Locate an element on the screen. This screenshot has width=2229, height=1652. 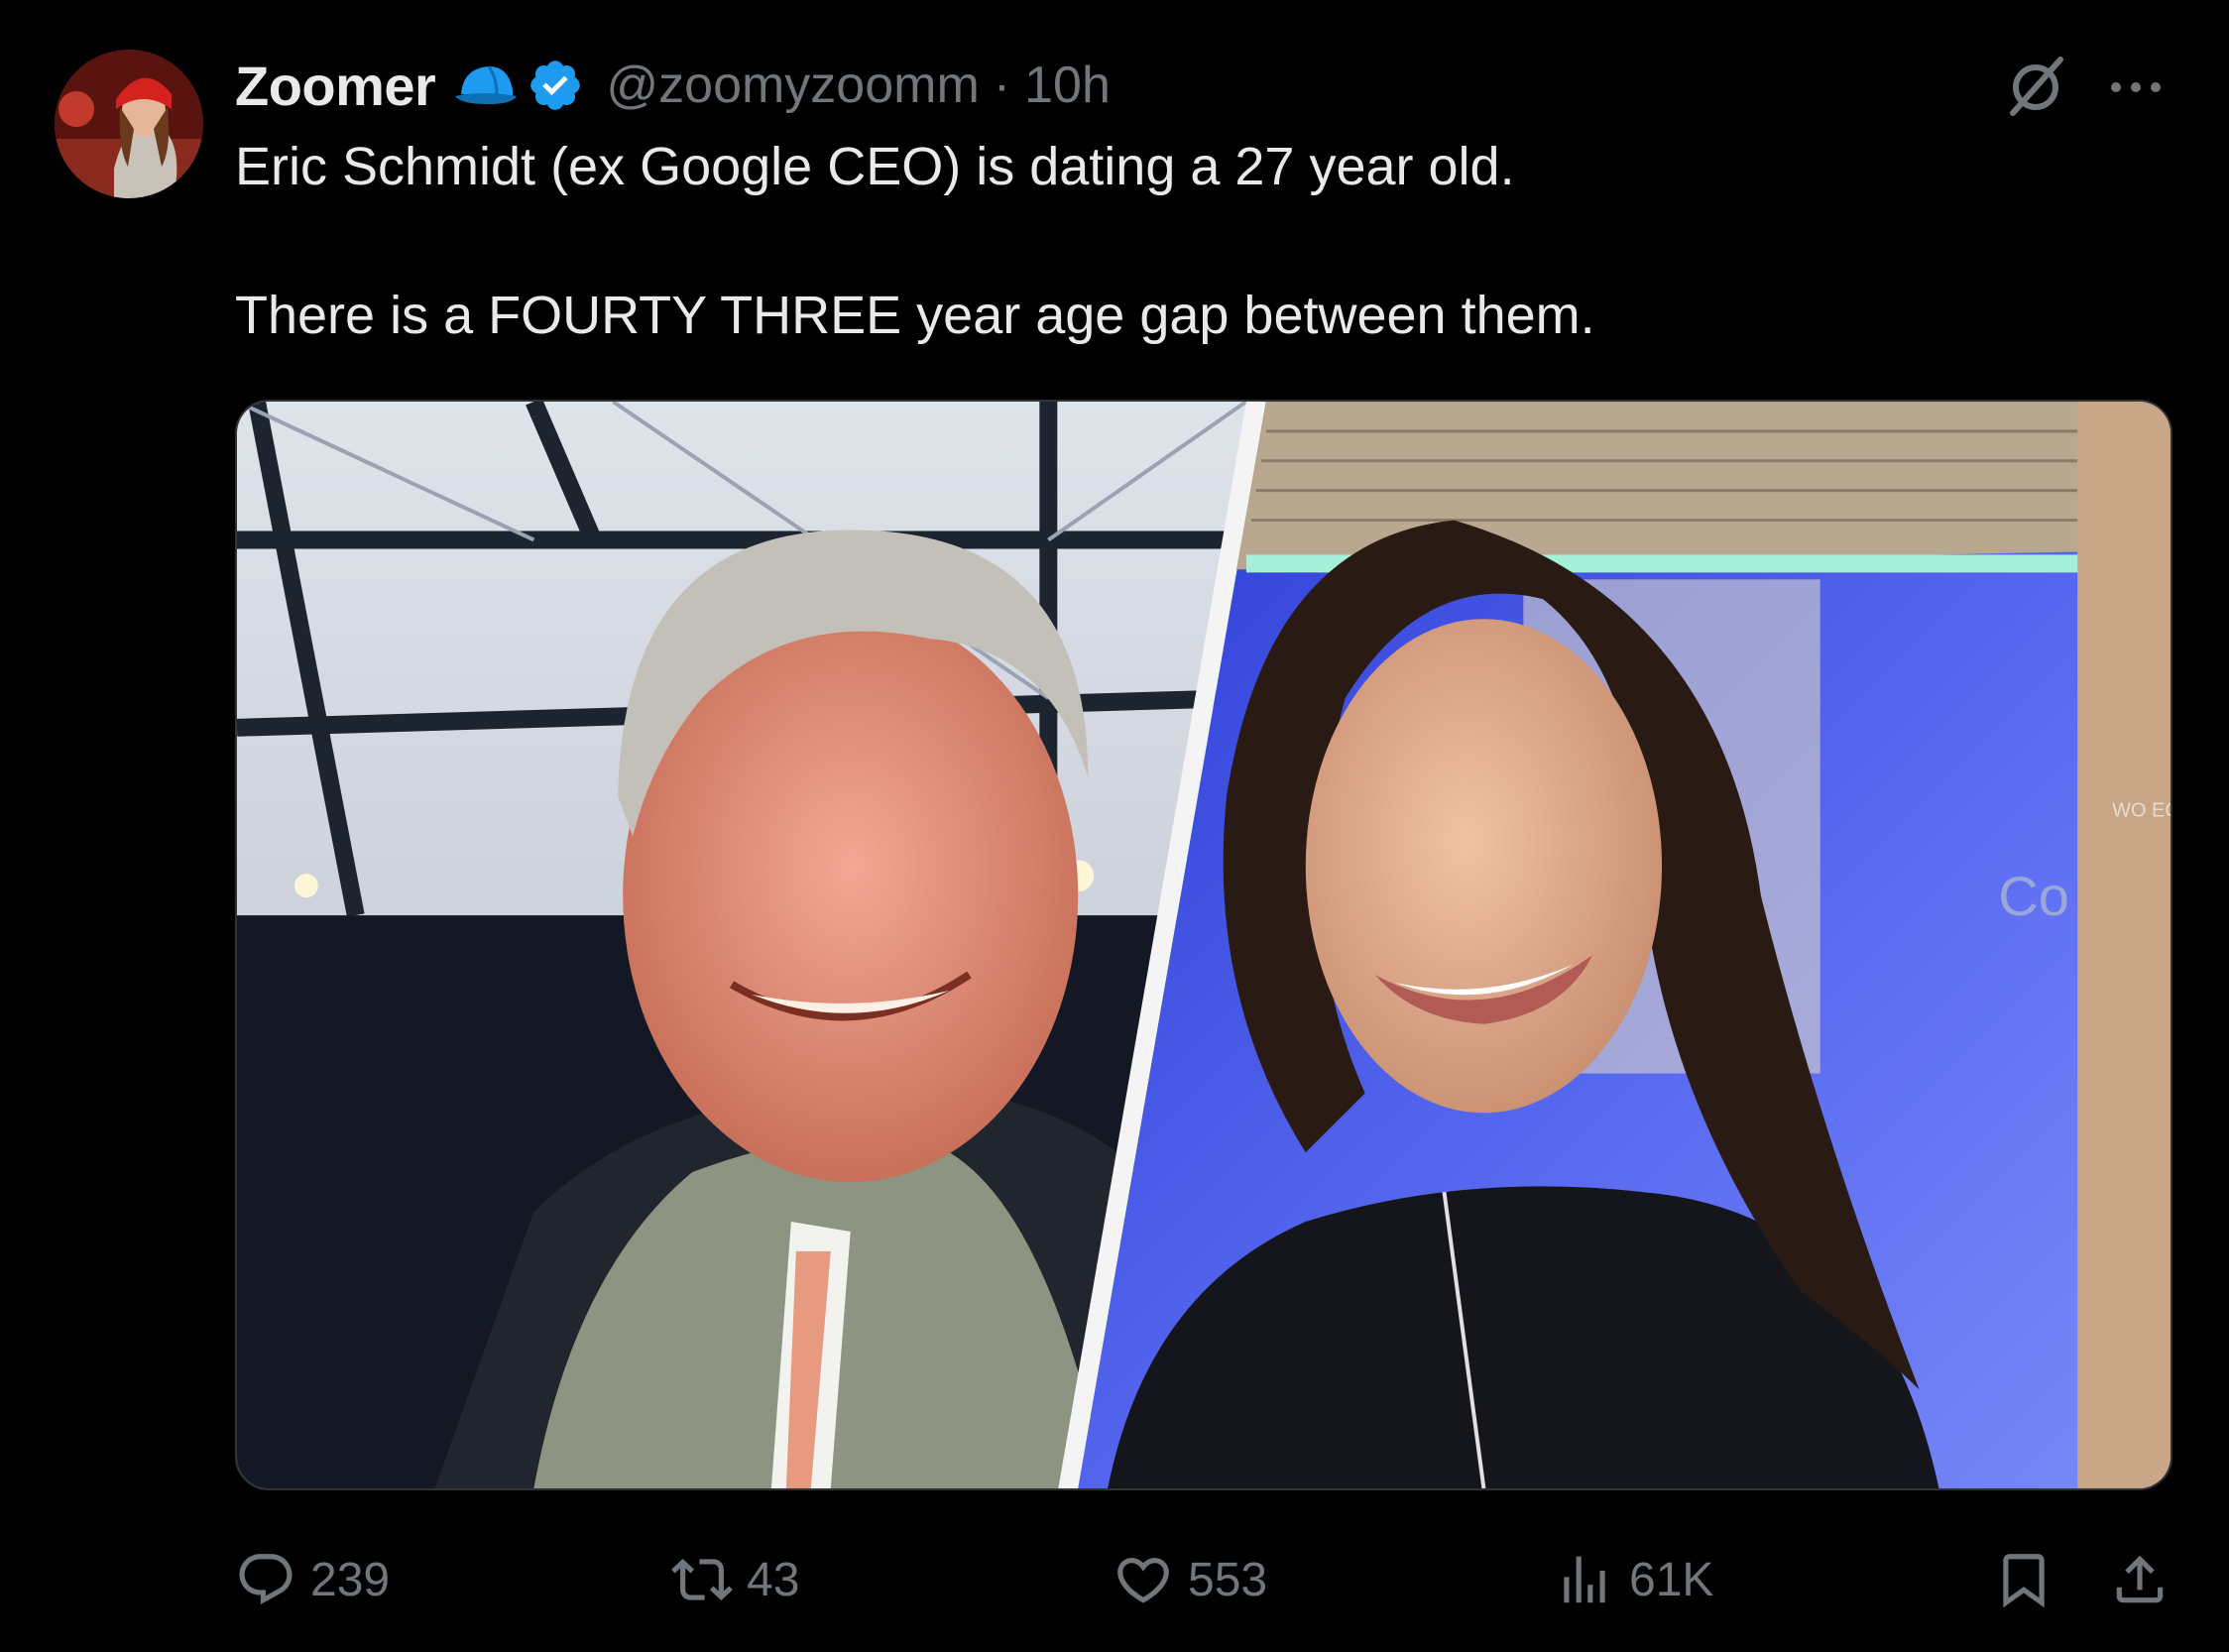
views-chart-icon is located at coordinates (1585, 1579).